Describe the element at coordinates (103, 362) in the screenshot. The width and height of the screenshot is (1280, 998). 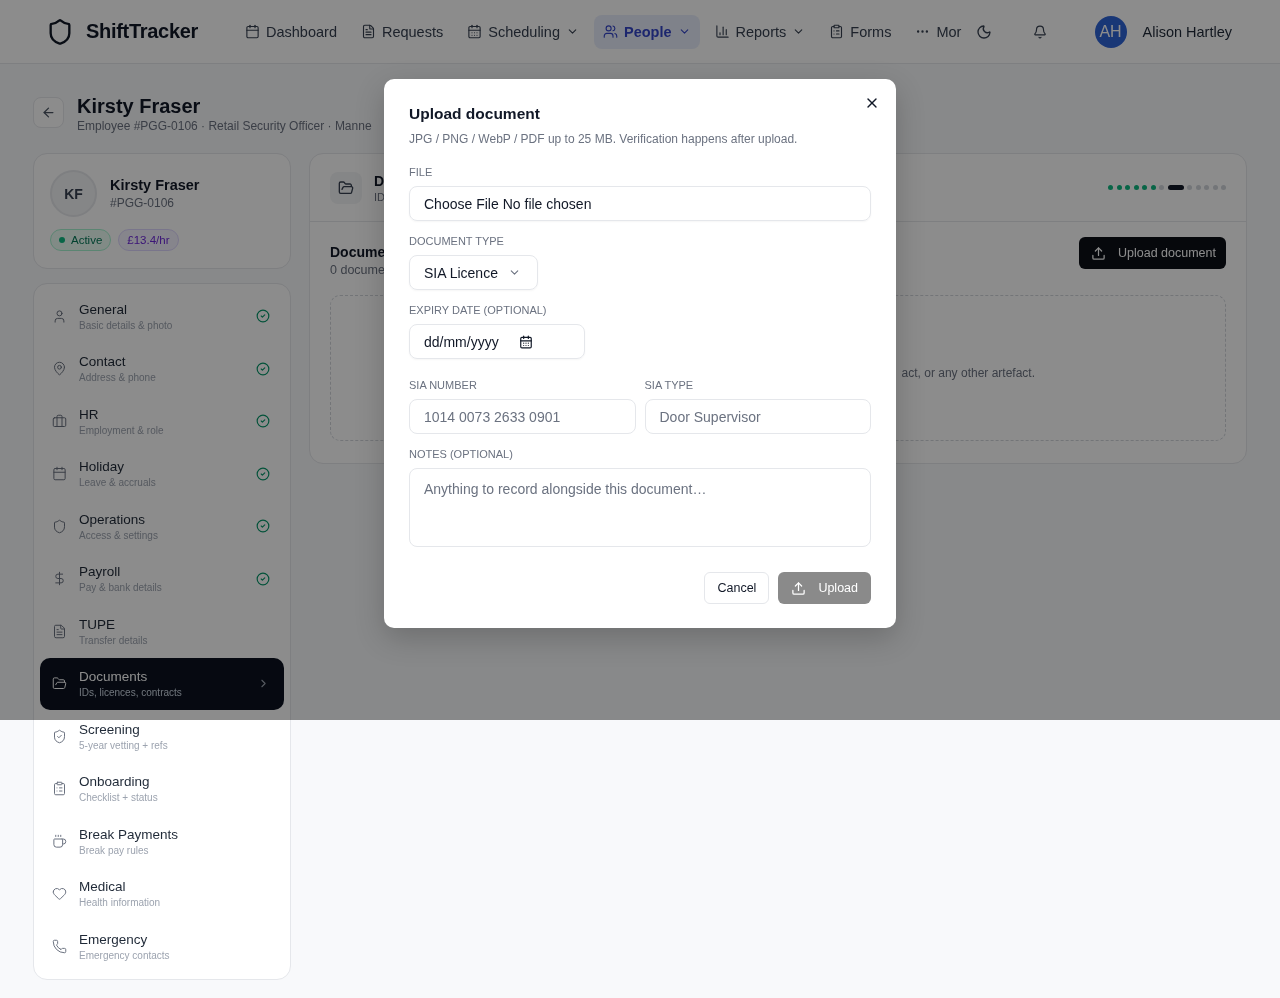
I see `section-title: Contact` at that location.